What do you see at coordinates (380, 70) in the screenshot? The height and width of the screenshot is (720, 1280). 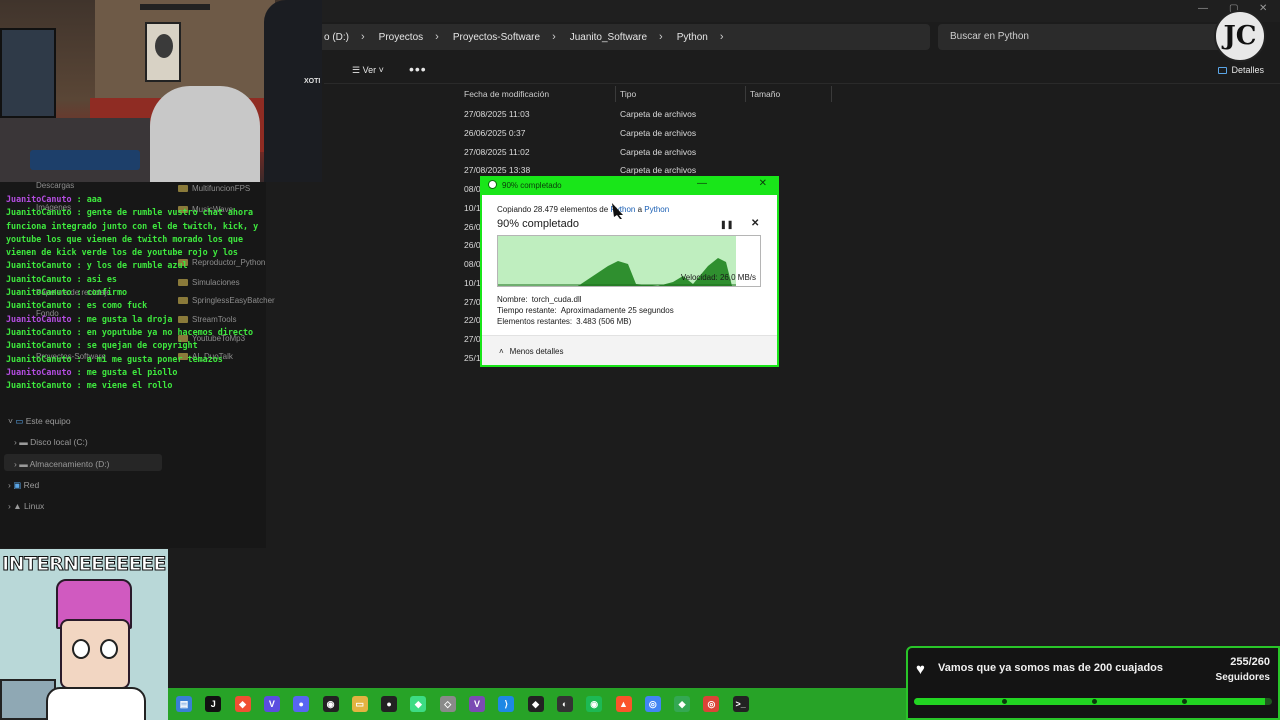 I see `chevron-down-icon: ˅` at bounding box center [380, 70].